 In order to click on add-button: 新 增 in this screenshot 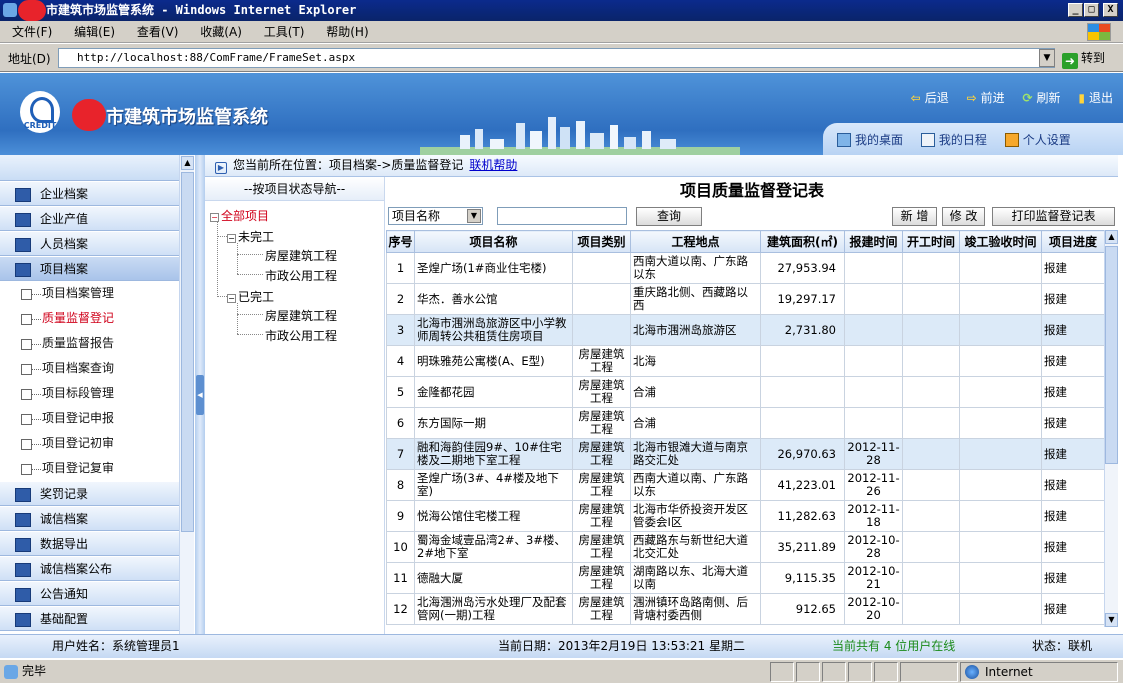, I will do `click(914, 216)`.